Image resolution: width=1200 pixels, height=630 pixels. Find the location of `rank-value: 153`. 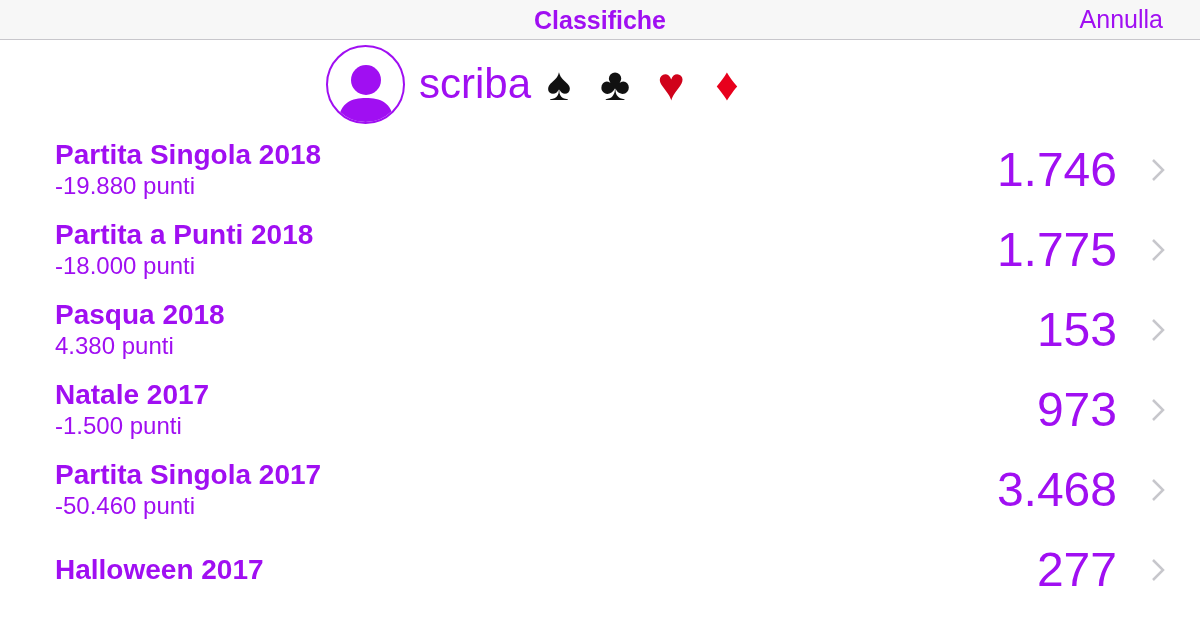

rank-value: 153 is located at coordinates (1076, 330).